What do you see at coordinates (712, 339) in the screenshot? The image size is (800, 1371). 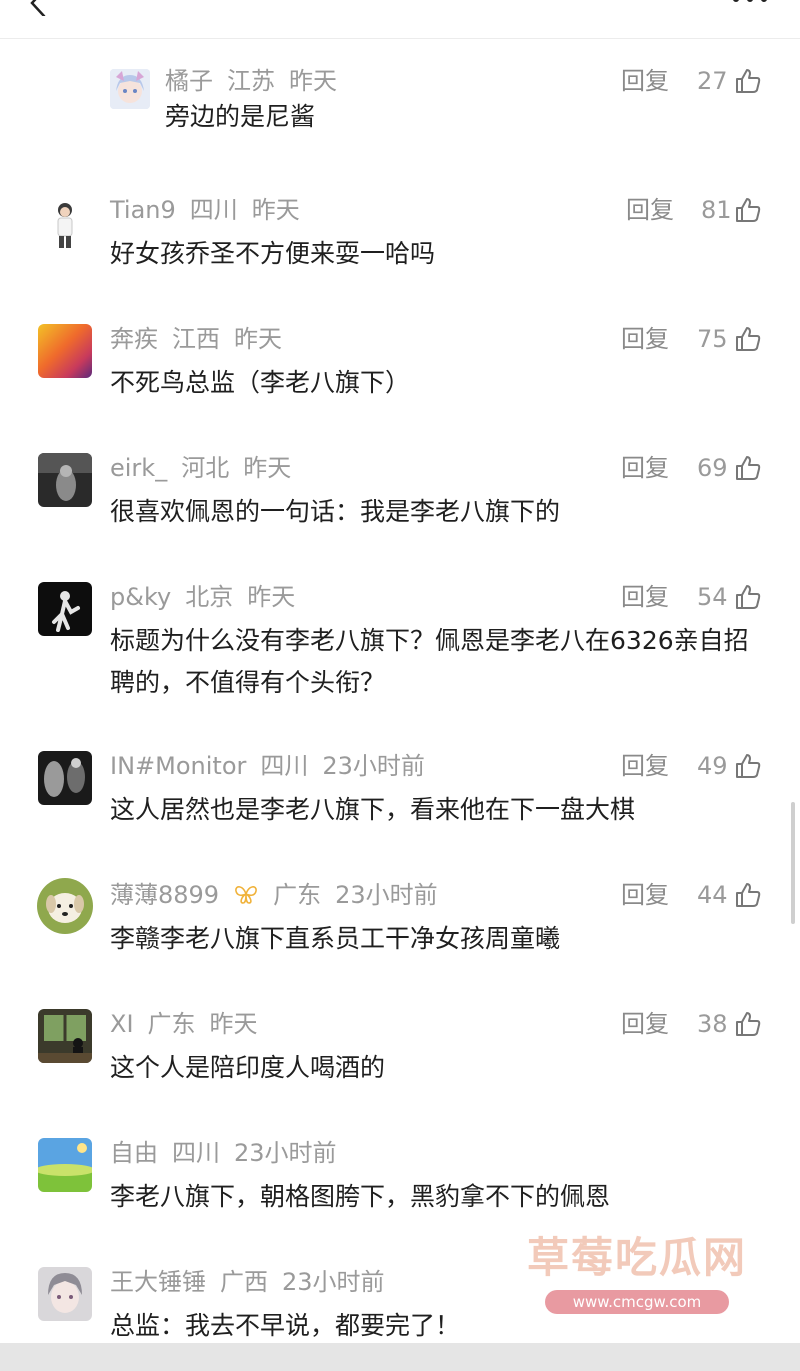 I see `like-count: 75` at bounding box center [712, 339].